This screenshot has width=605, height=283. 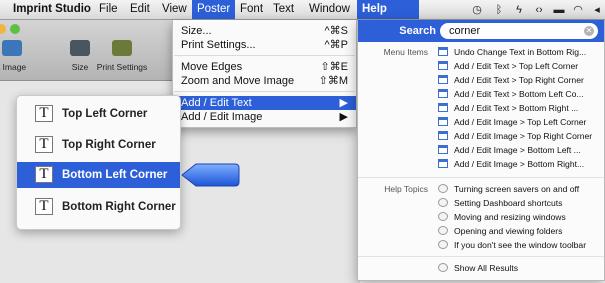 I want to click on result-label: Add / Edit Text > Top Right Corner, so click(x=519, y=80).